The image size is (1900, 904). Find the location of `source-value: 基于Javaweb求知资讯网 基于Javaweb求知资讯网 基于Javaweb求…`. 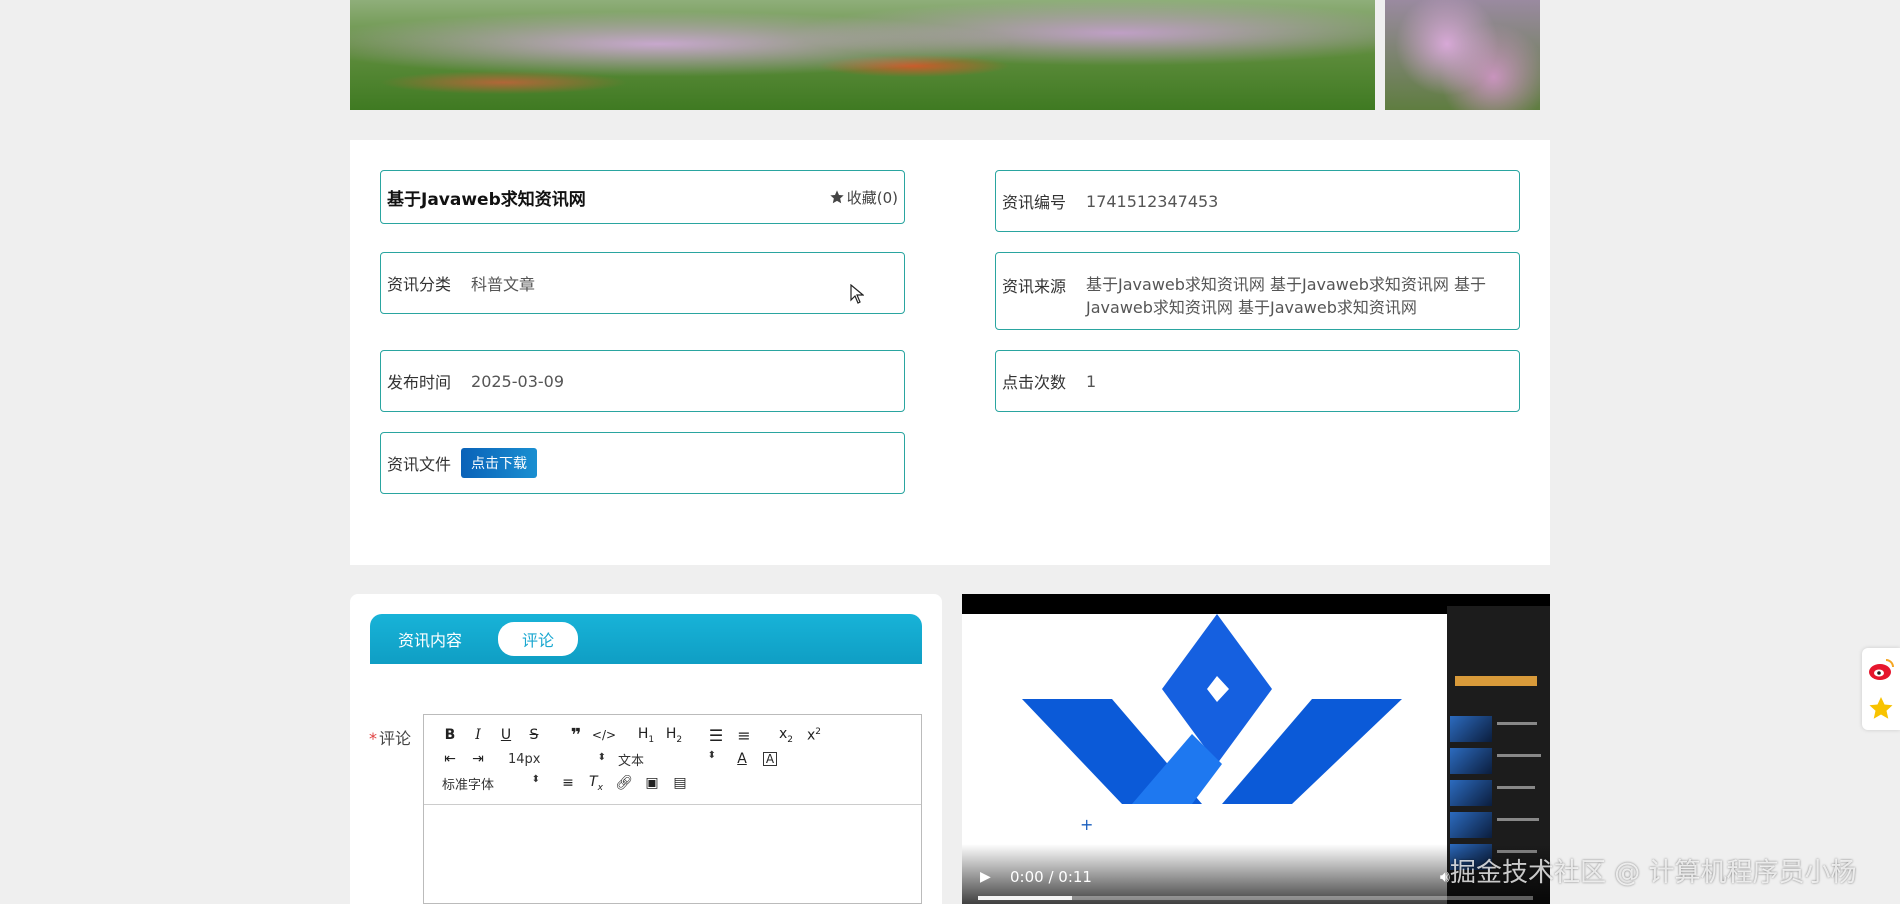

source-value: 基于Javaweb求知资讯网 基于Javaweb求知资讯网 基于Javaweb求… is located at coordinates (1286, 296).